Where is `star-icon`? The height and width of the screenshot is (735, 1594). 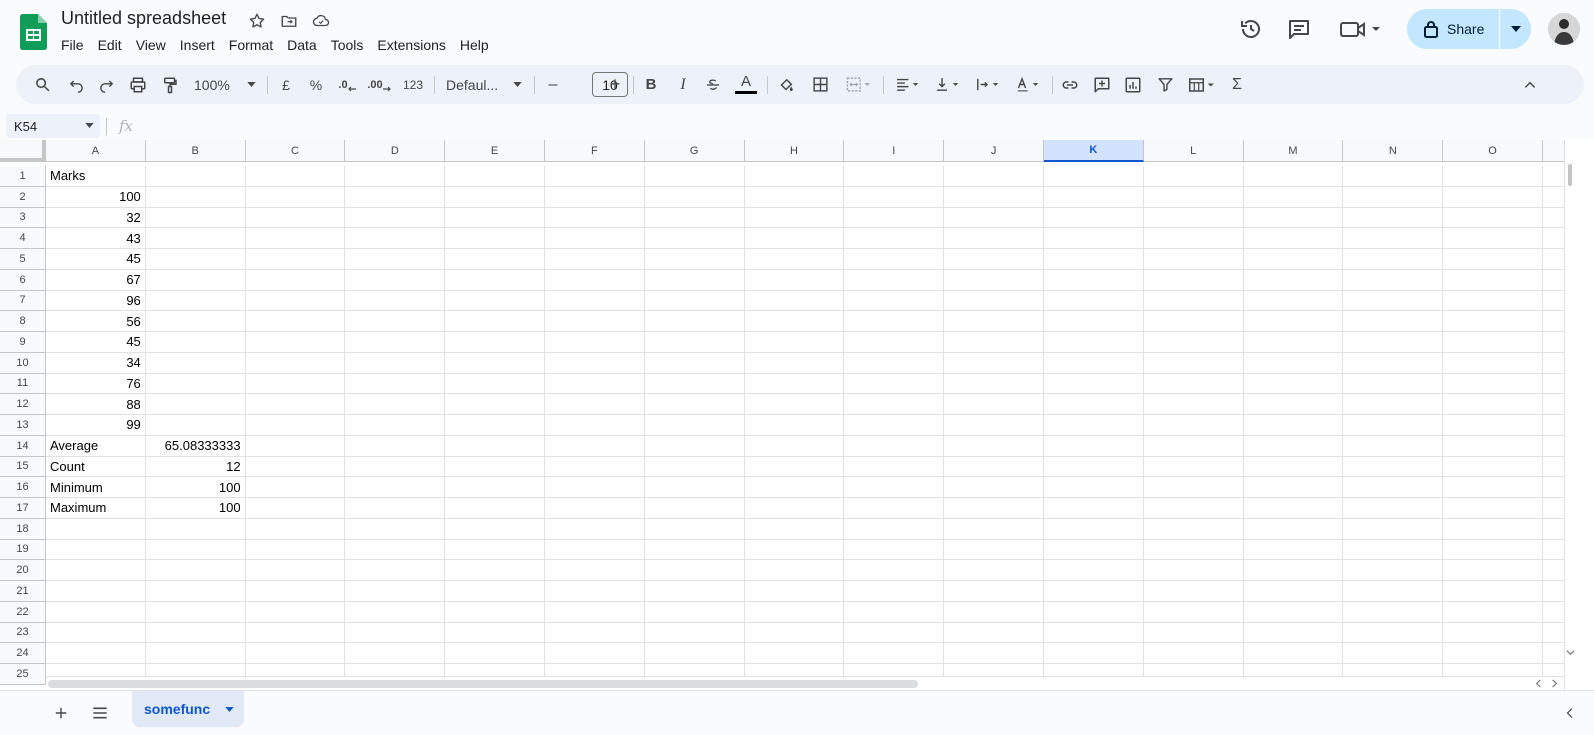
star-icon is located at coordinates (257, 21).